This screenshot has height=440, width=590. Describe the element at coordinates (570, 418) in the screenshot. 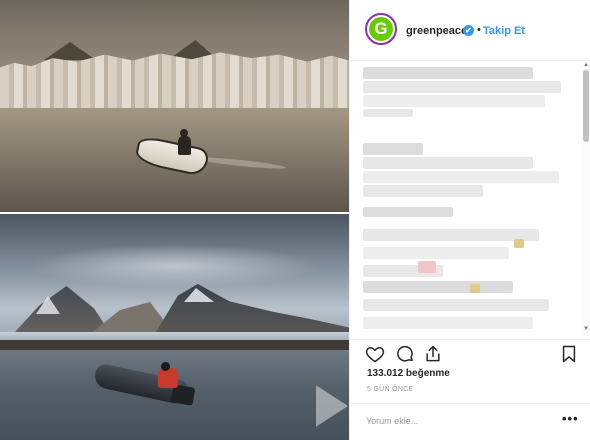

I see `more-options-icon: •••` at that location.